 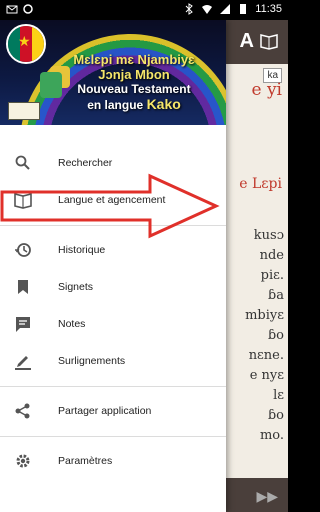 I want to click on clock: 11:35, so click(x=268, y=9).